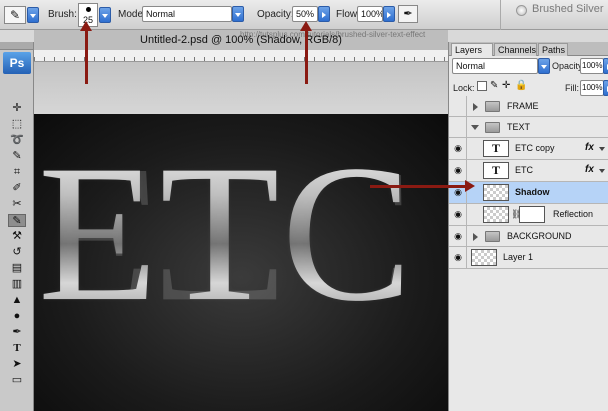 The width and height of the screenshot is (608, 411). Describe the element at coordinates (521, 85) in the screenshot. I see `lock-all-icon: 🔒` at that location.